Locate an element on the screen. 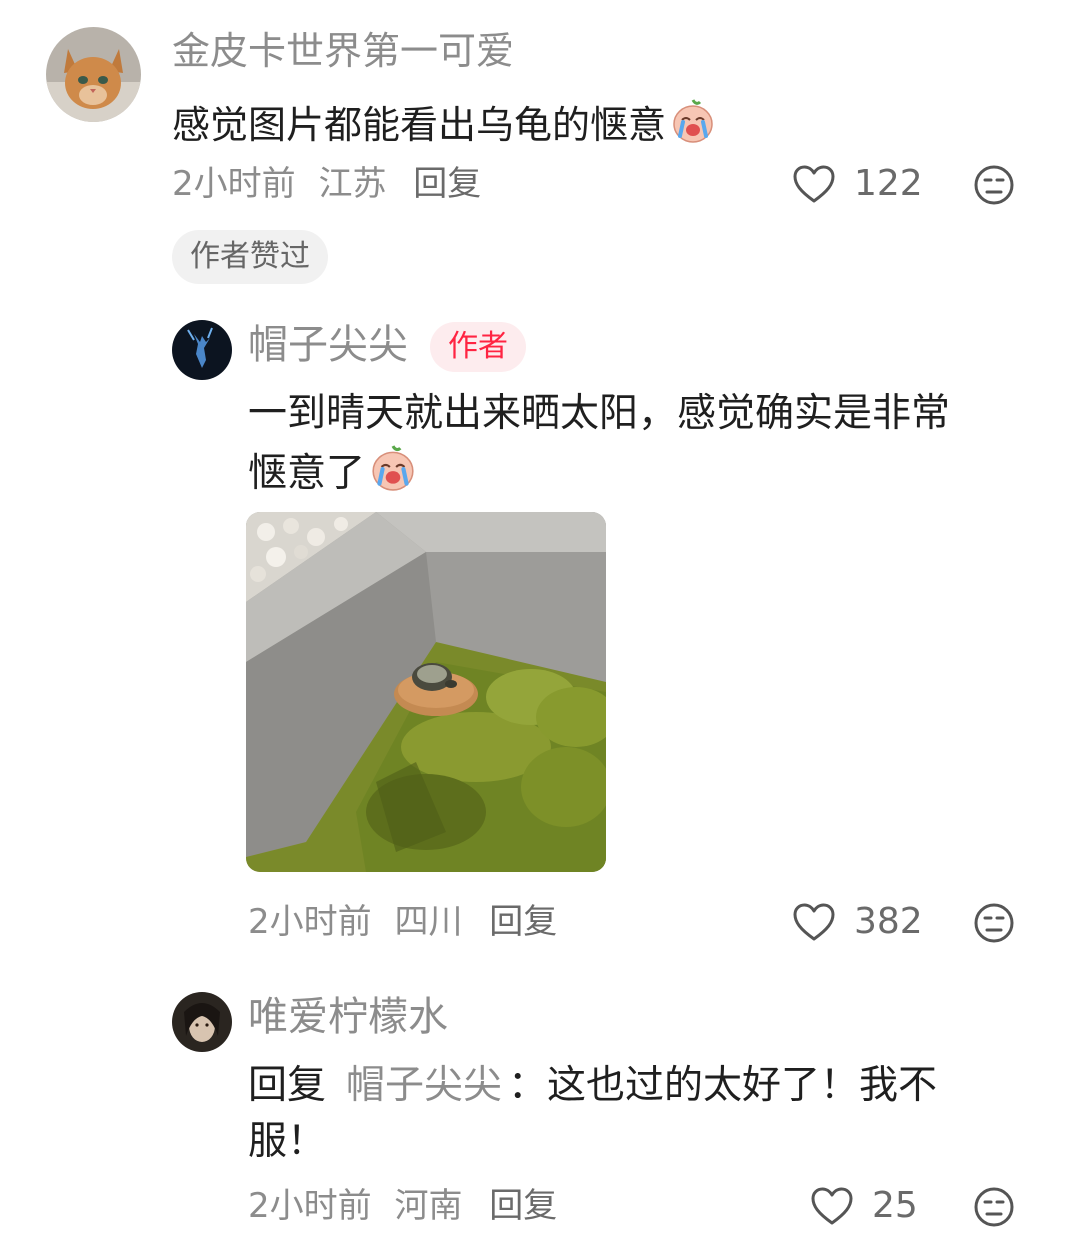 The height and width of the screenshot is (1233, 1080). reply-text-line2: 惬意了 is located at coordinates (332, 474).